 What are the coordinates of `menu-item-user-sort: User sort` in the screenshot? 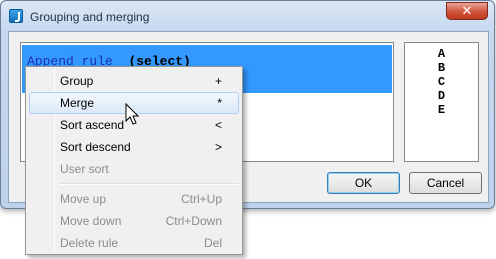 It's located at (134, 169).